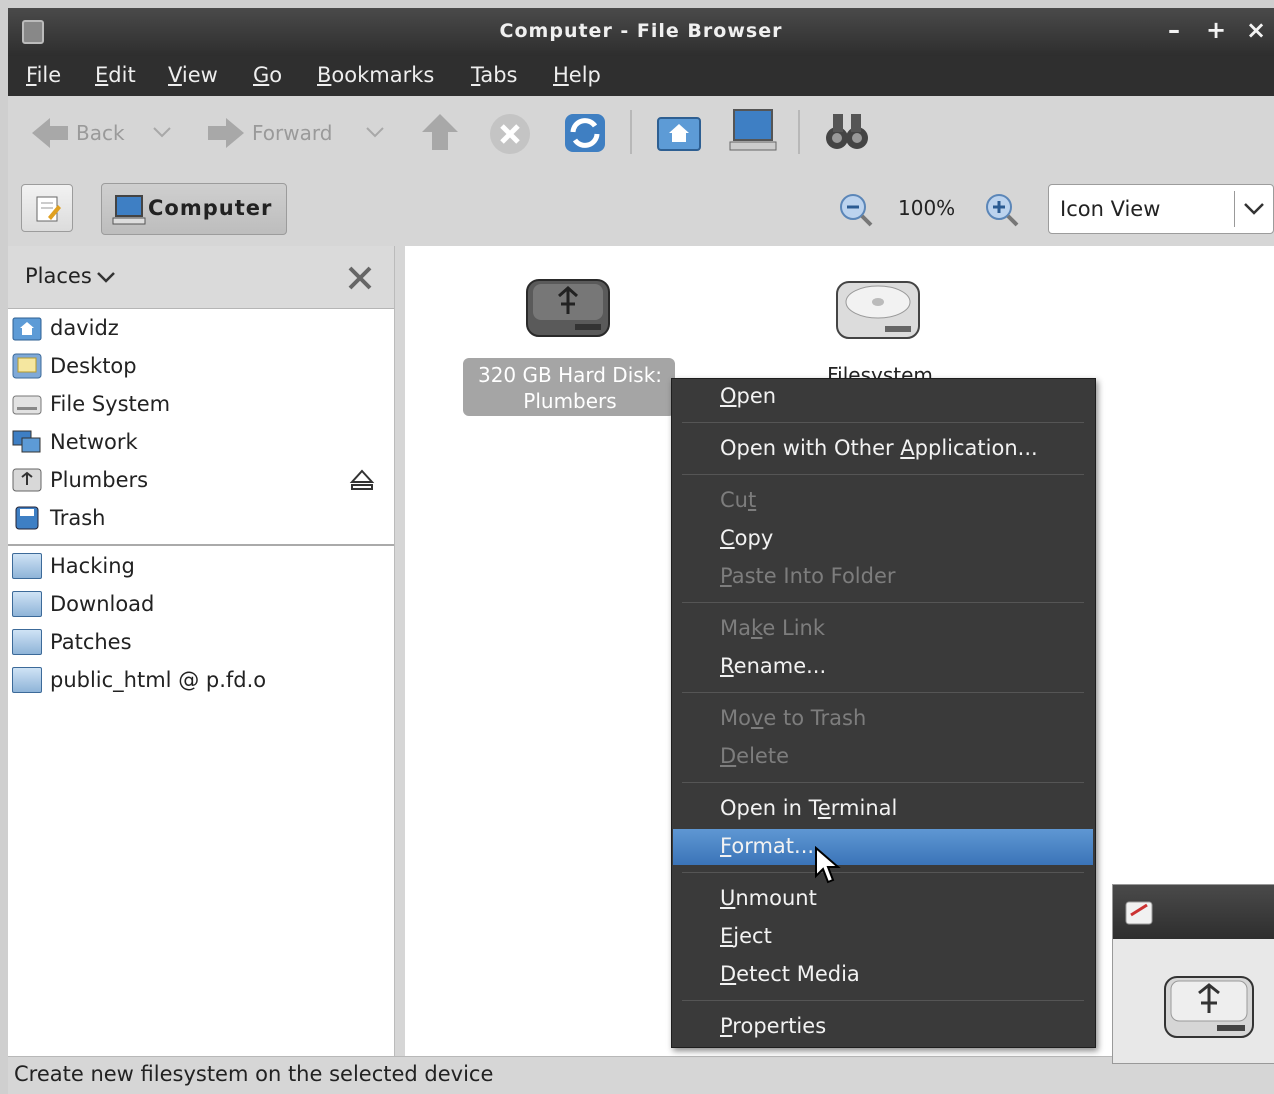 The height and width of the screenshot is (1094, 1274). I want to click on path-button-computer: Computer, so click(194, 209).